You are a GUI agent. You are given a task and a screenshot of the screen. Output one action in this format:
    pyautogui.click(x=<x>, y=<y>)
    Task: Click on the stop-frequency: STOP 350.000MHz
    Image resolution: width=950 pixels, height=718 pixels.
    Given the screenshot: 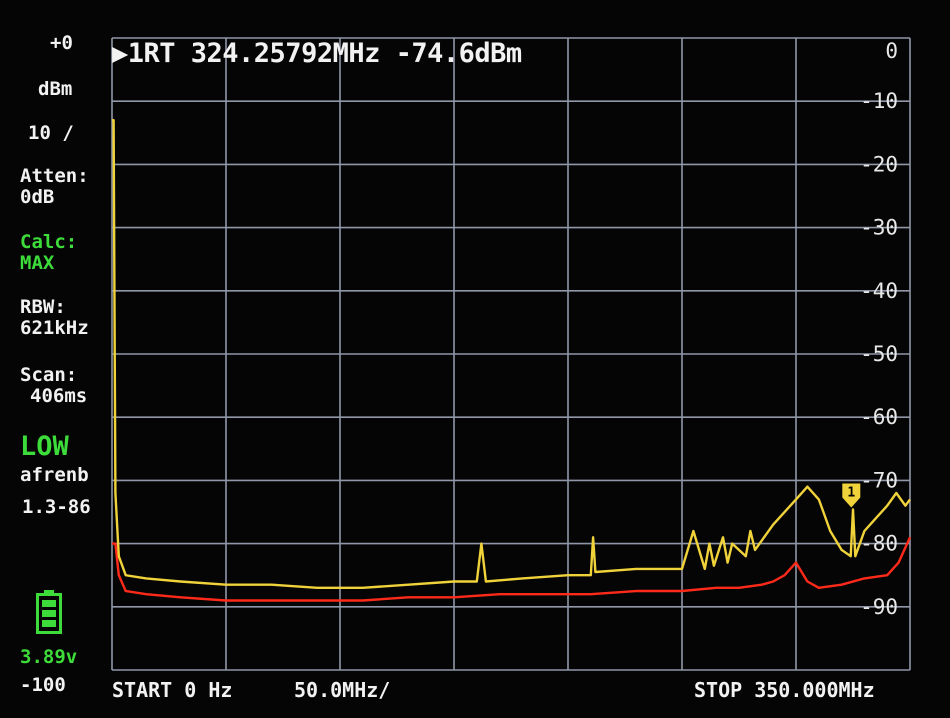 What is the action you would take?
    pyautogui.click(x=784, y=690)
    